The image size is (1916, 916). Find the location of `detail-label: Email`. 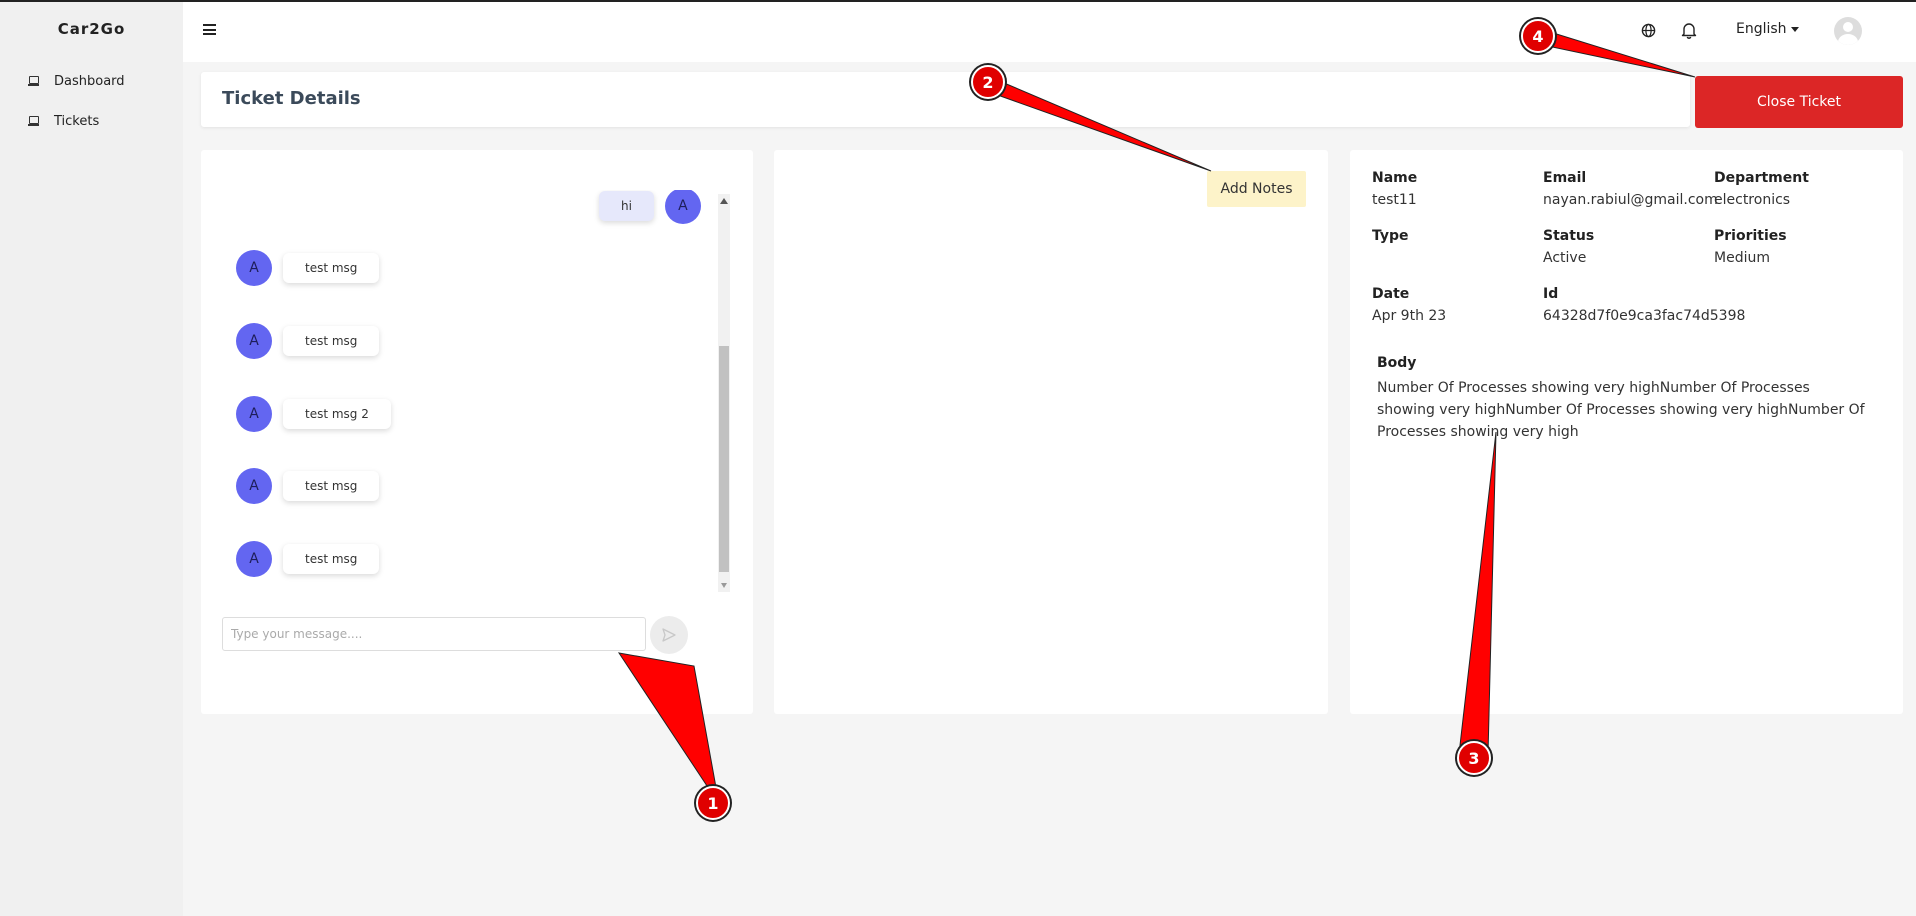

detail-label: Email is located at coordinates (1565, 178).